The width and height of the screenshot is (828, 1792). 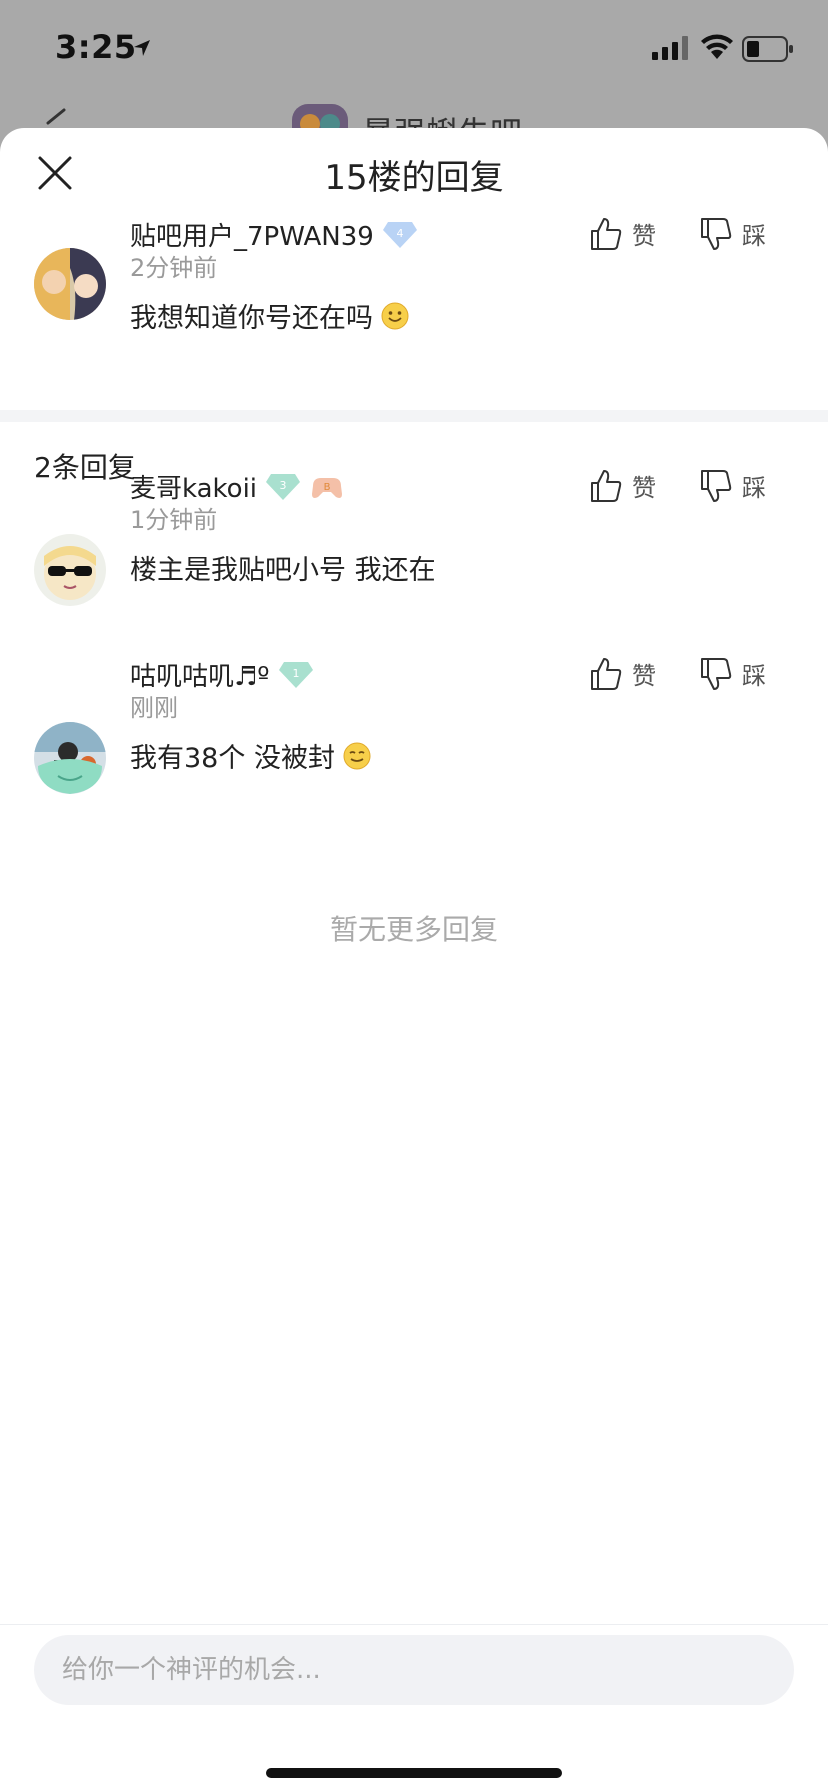 I want to click on status-time: 3:25, so click(x=96, y=47).